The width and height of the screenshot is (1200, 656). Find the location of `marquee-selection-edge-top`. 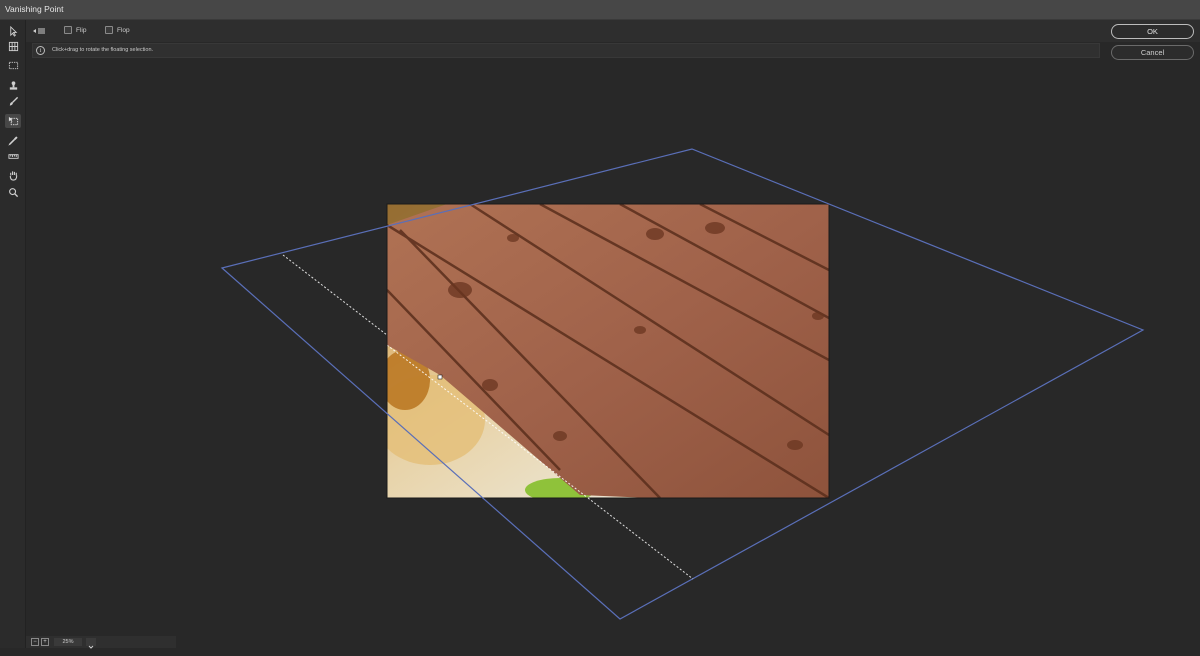

marquee-selection-edge-top is located at coordinates (335, 295).